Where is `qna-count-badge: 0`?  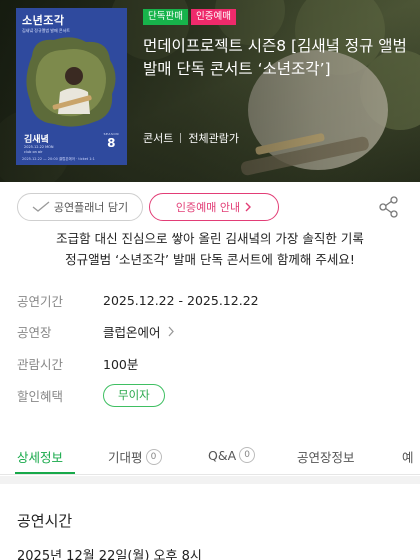
qna-count-badge: 0 is located at coordinates (247, 455).